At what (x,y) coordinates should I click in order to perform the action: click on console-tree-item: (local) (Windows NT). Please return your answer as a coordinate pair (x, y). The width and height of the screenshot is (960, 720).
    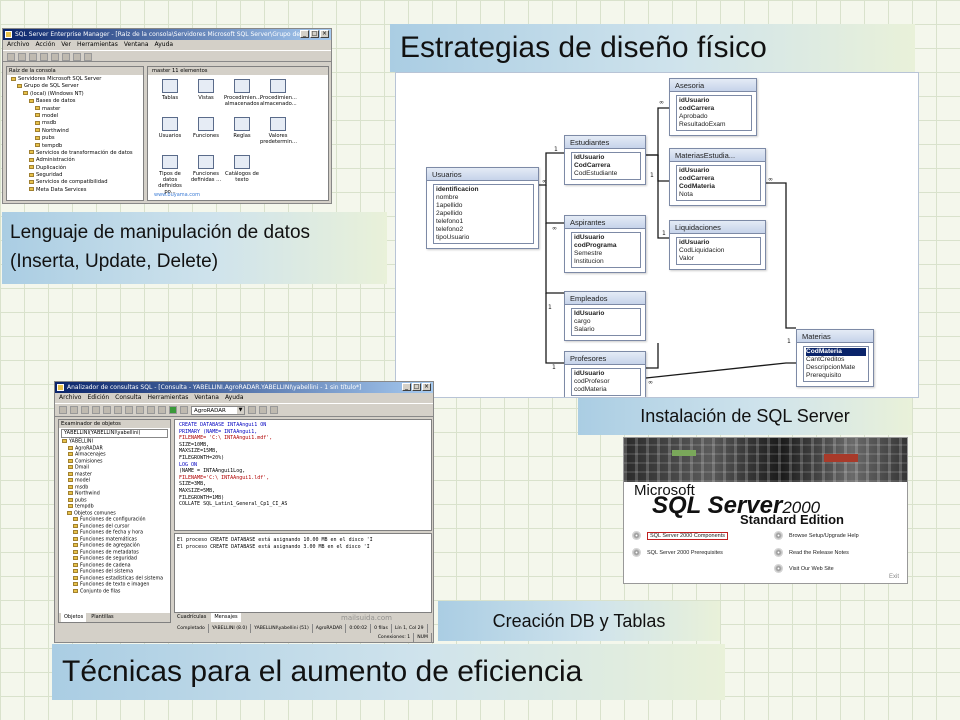
    Looking at the image, I should click on (75, 94).